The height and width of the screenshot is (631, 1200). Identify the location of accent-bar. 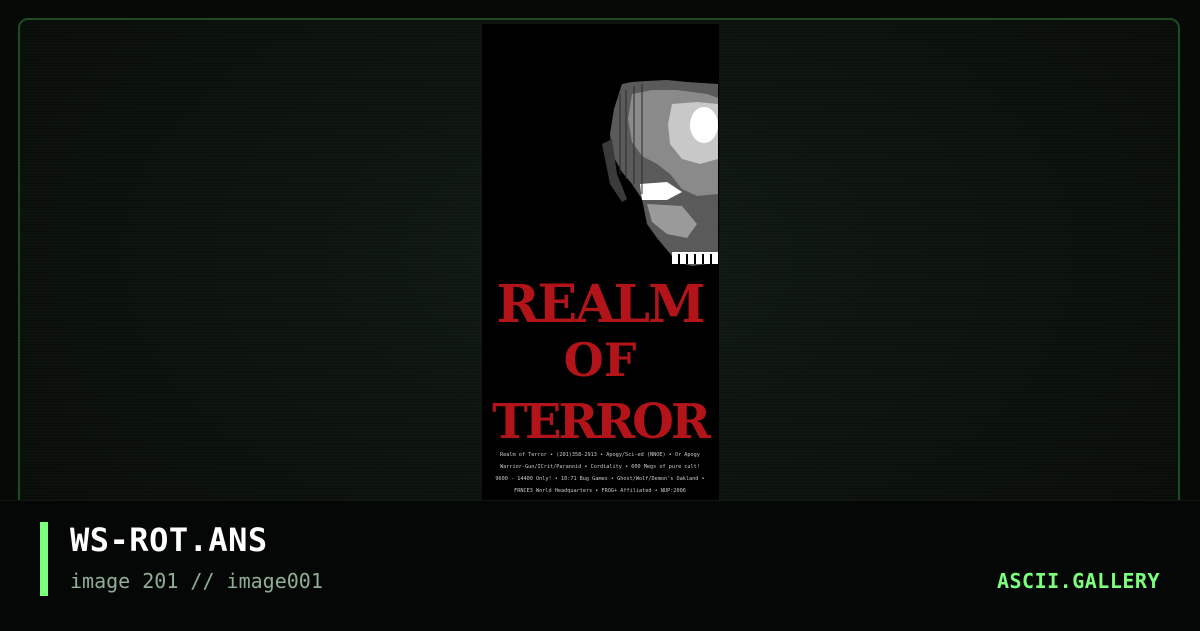
(44, 559).